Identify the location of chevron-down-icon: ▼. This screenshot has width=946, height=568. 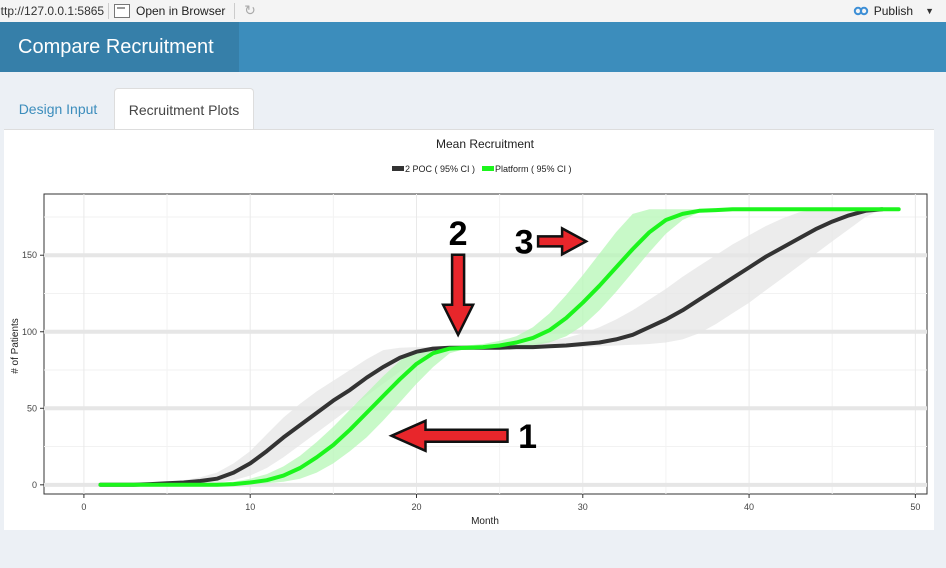
(929, 11).